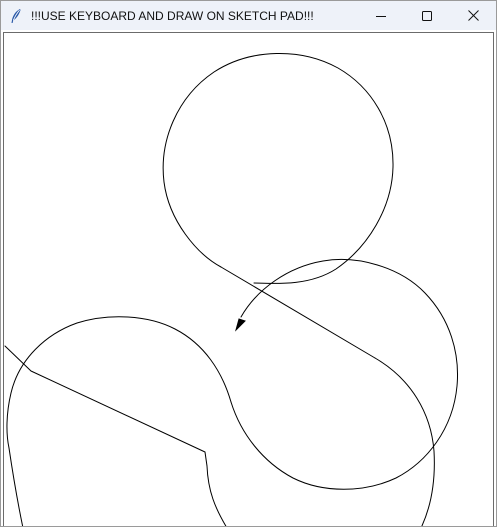 This screenshot has width=497, height=527. I want to click on close-icon, so click(473, 15).